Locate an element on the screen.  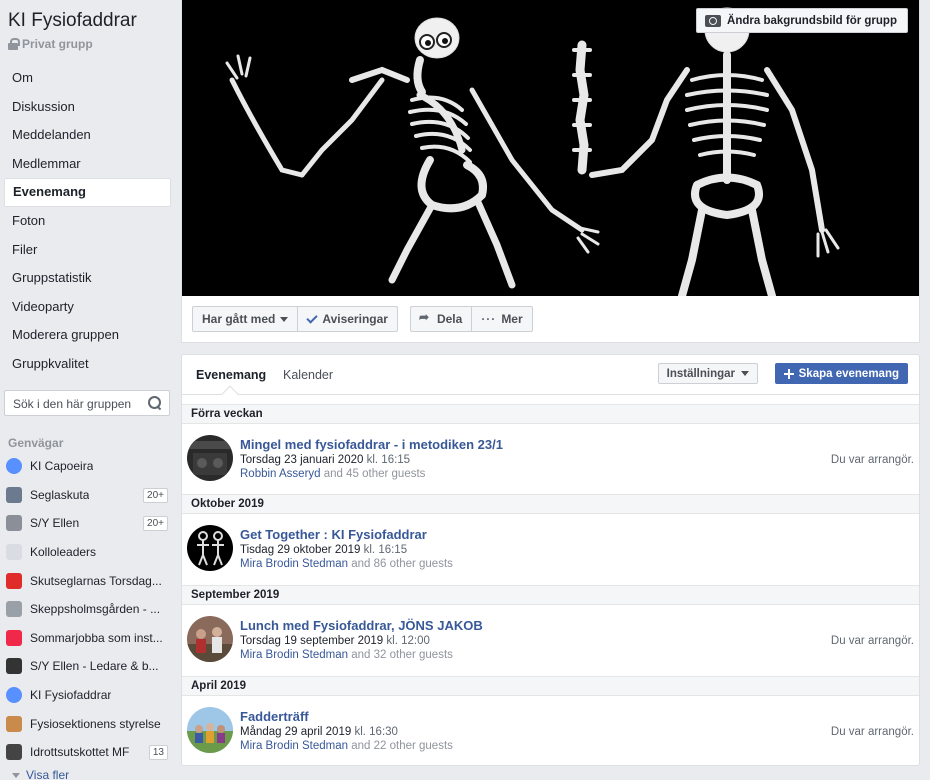
event-role: Du var arrangör. is located at coordinates (872, 460).